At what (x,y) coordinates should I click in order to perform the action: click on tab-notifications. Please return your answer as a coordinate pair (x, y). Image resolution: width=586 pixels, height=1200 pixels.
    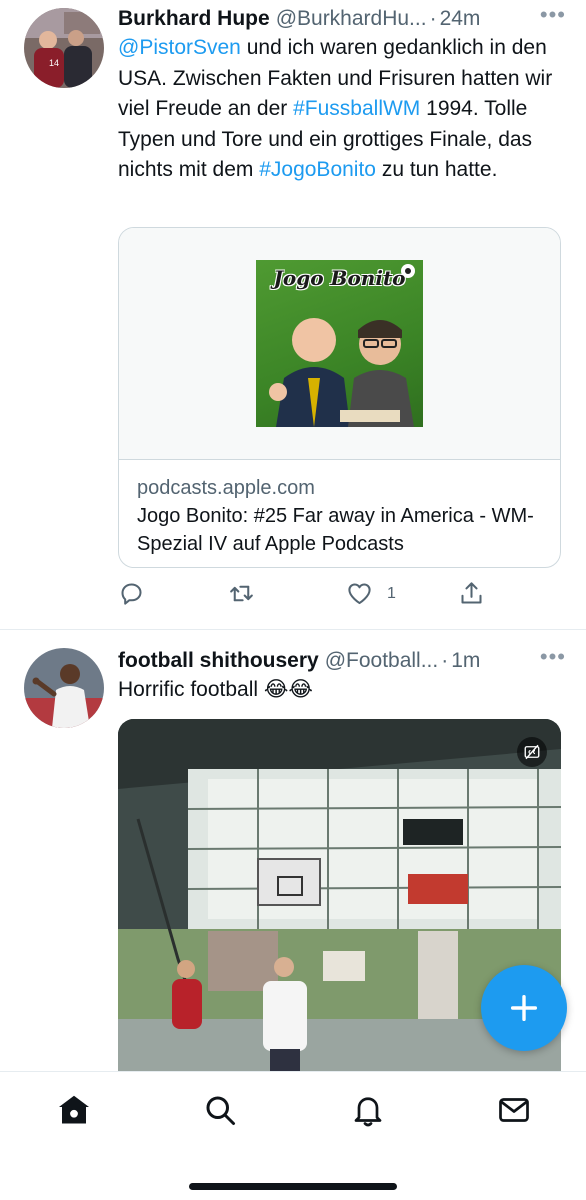
    Looking at the image, I should click on (368, 1110).